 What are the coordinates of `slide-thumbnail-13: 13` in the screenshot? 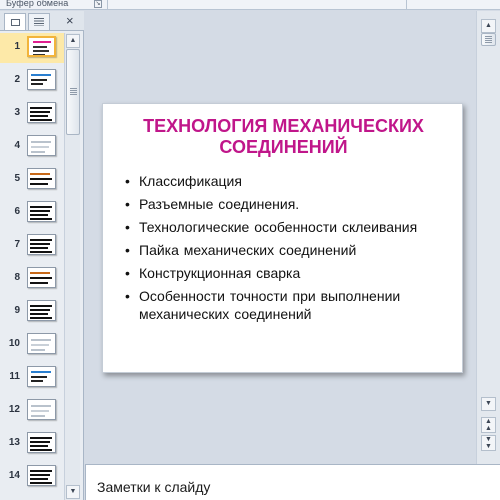 It's located at (32, 444).